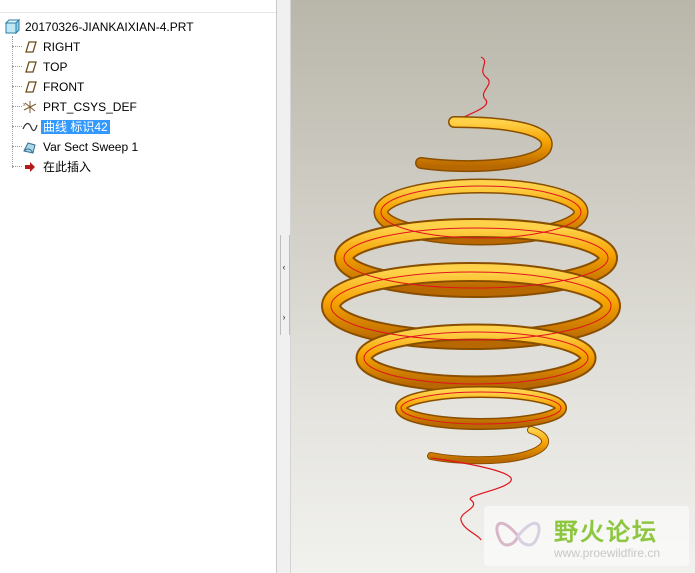  What do you see at coordinates (138, 6) in the screenshot?
I see `tree-top-bar` at bounding box center [138, 6].